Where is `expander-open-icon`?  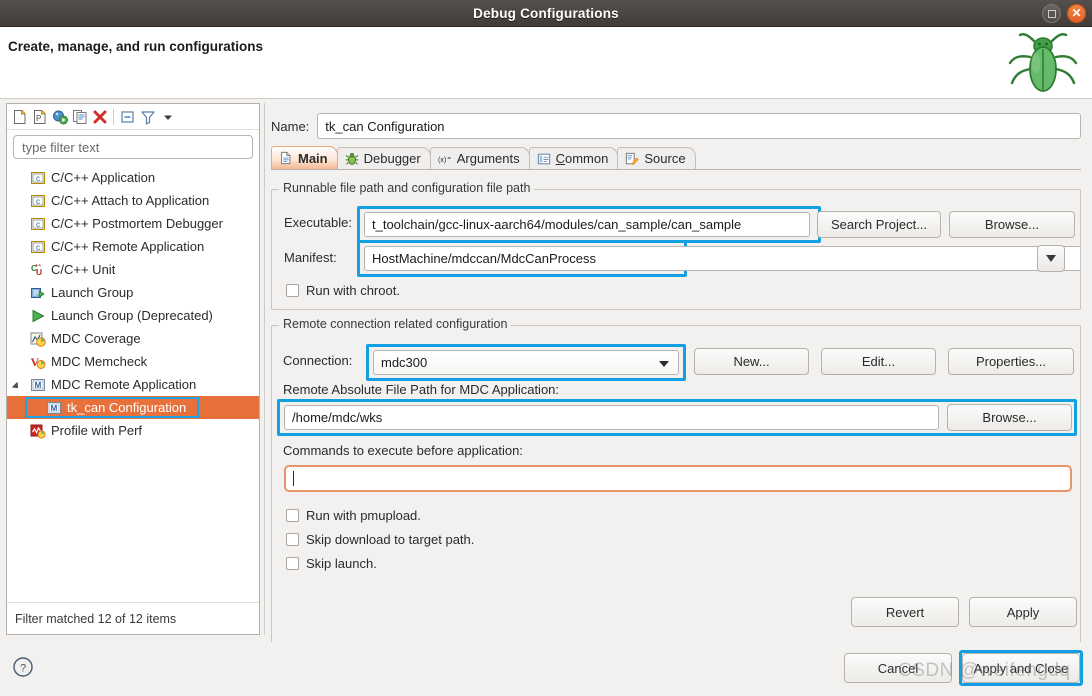
expander-open-icon is located at coordinates (19, 385).